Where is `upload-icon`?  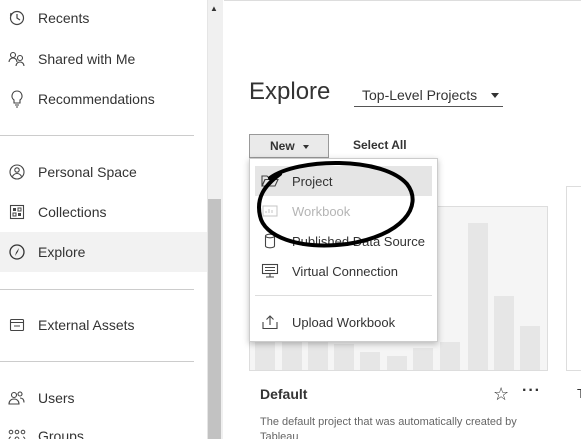
upload-icon is located at coordinates (270, 322).